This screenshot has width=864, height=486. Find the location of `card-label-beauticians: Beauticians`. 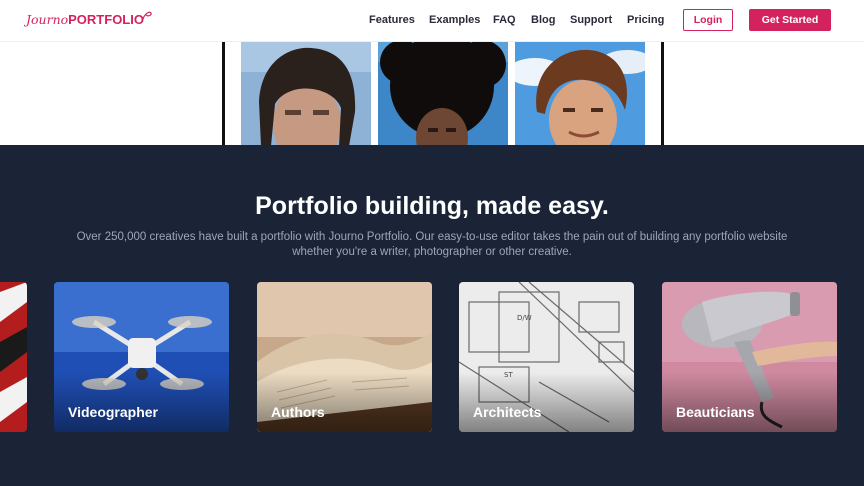

card-label-beauticians: Beauticians is located at coordinates (715, 412).